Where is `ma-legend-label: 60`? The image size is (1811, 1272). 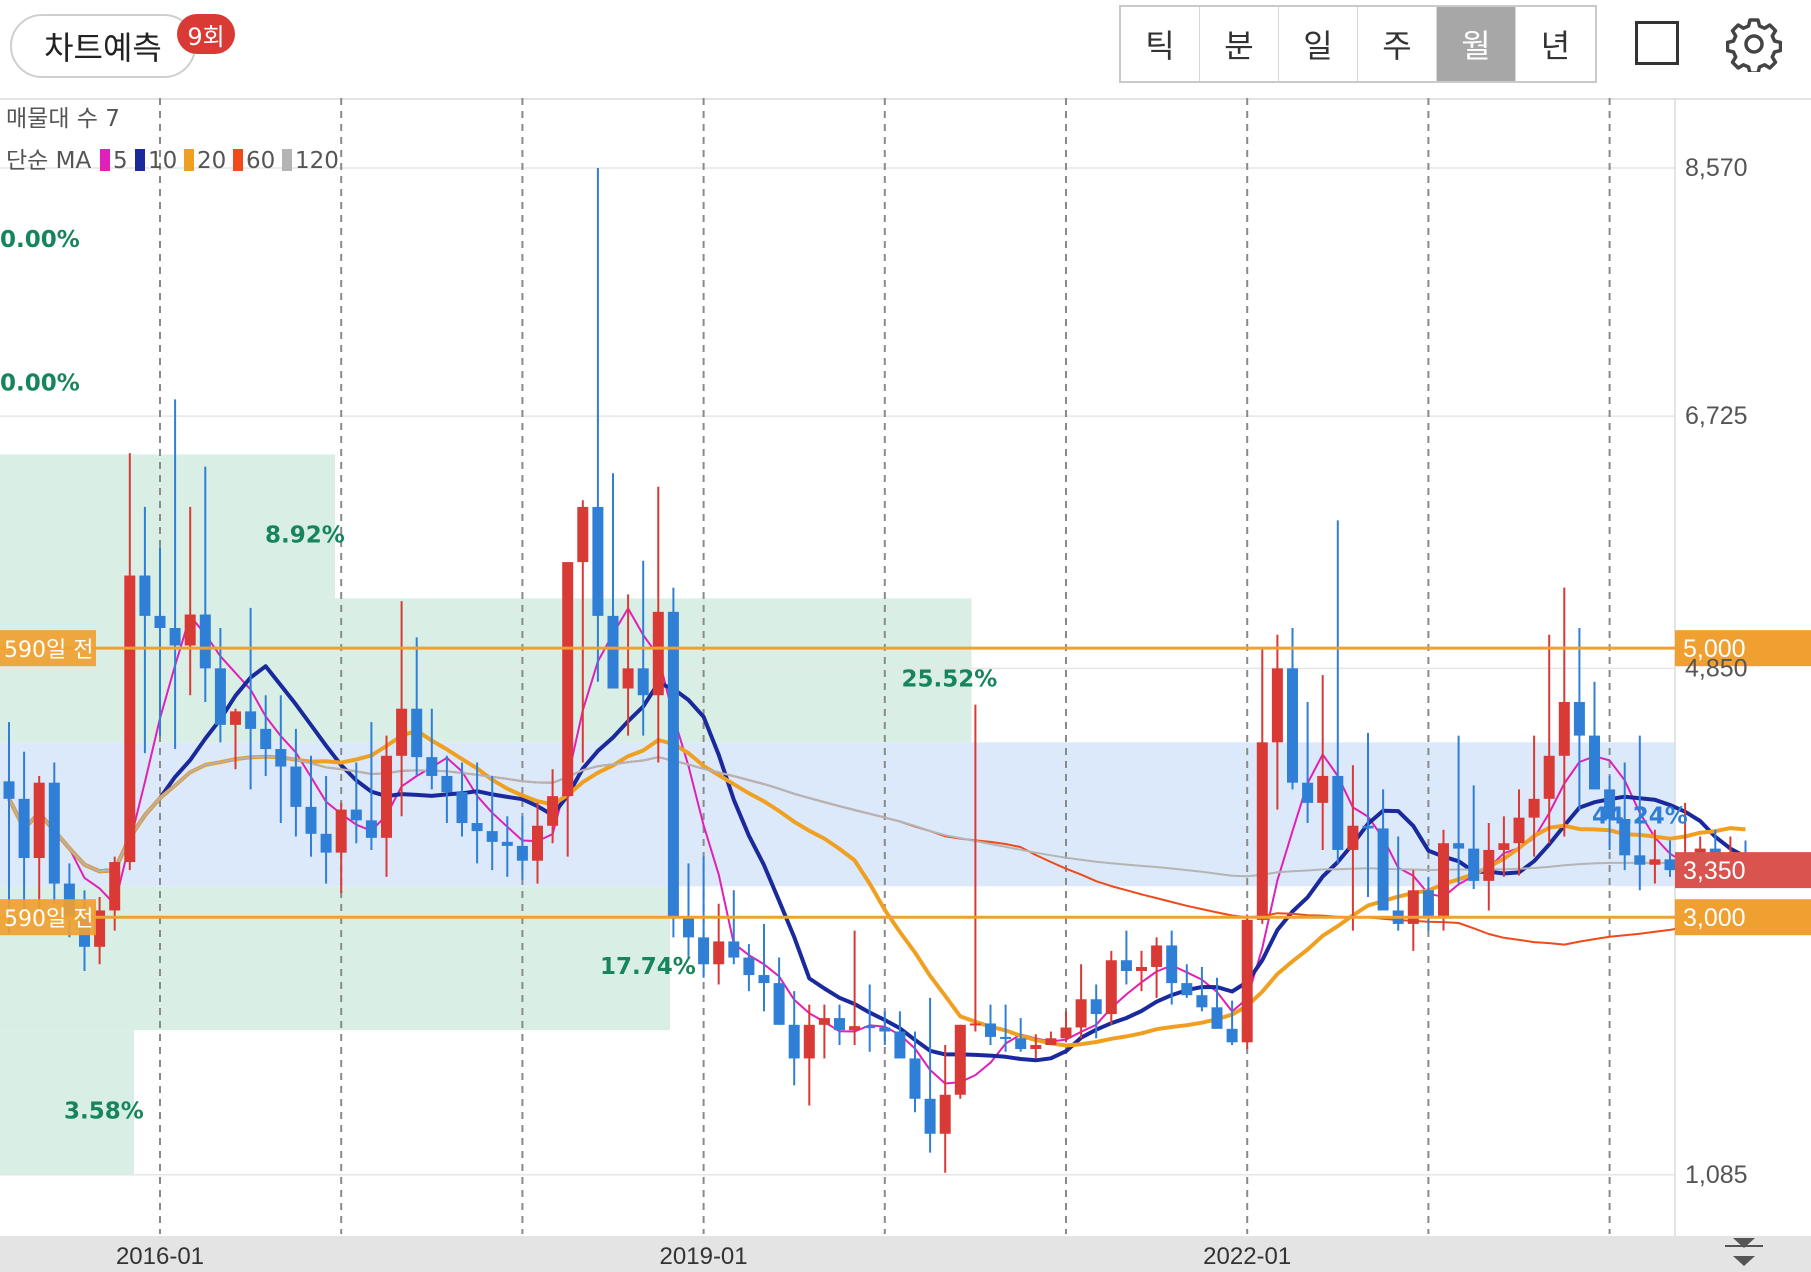 ma-legend-label: 60 is located at coordinates (260, 161).